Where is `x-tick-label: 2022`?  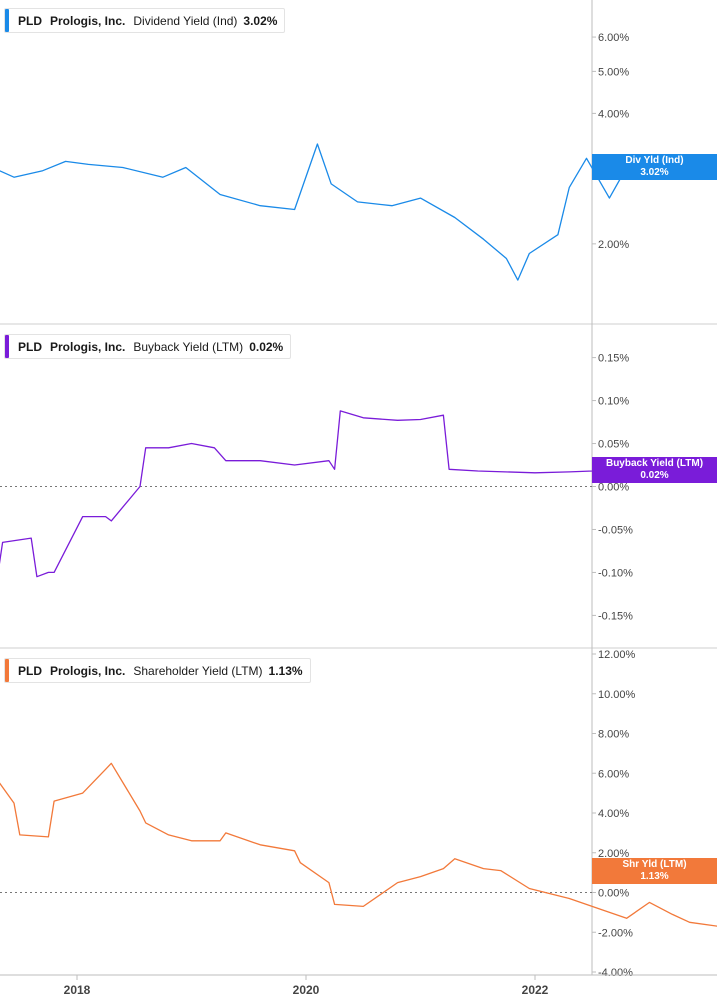
x-tick-label: 2022 is located at coordinates (535, 990).